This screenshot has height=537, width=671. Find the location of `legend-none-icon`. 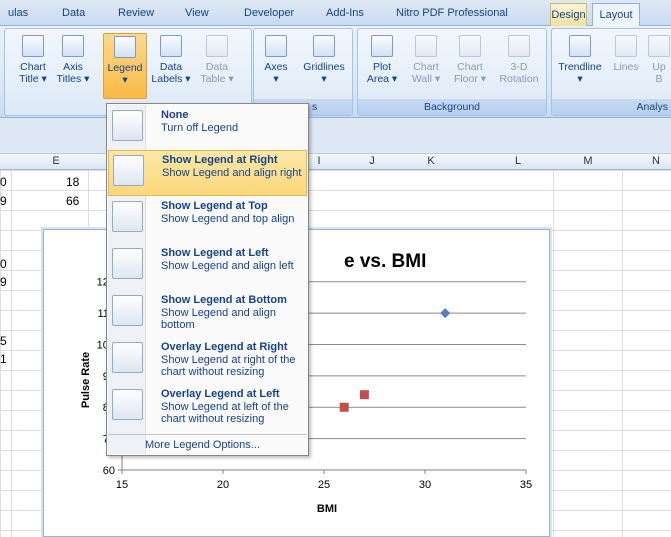

legend-none-icon is located at coordinates (127, 125).